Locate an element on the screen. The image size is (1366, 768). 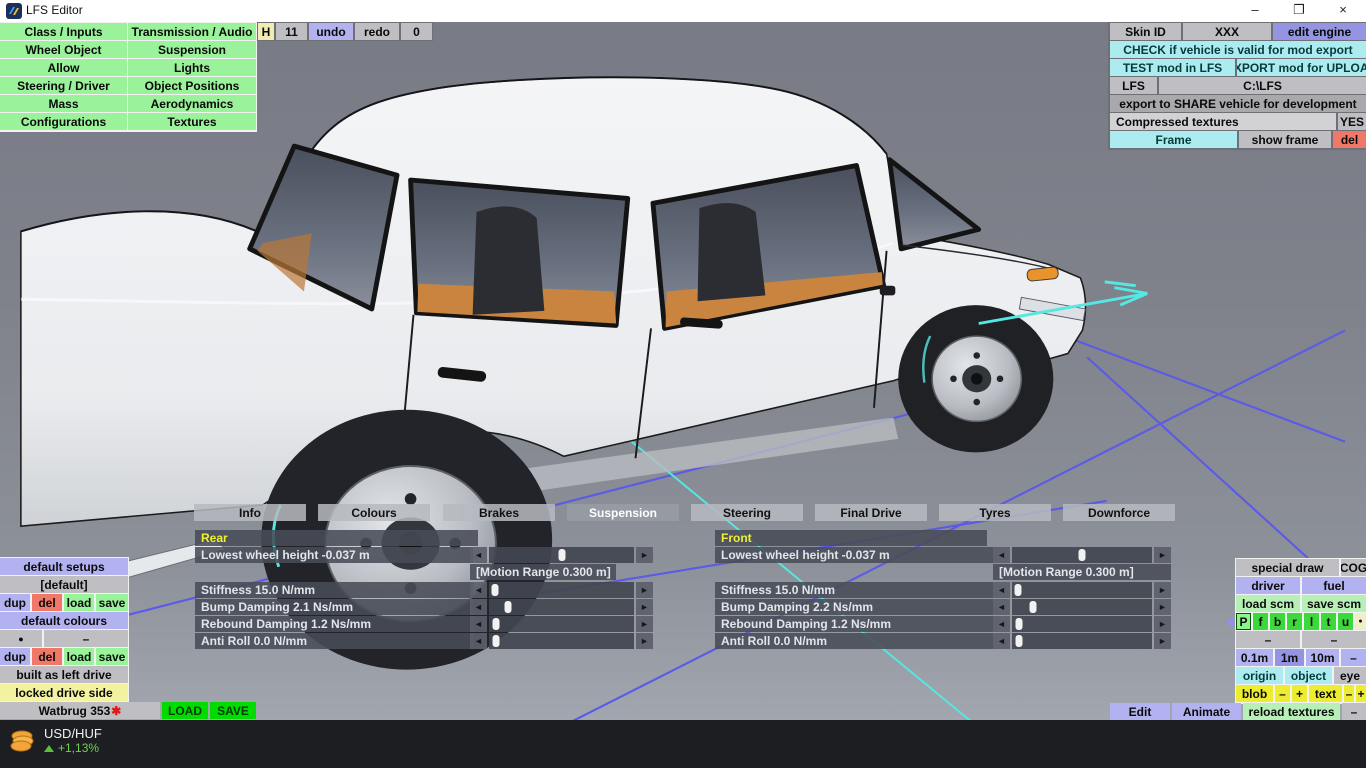
tab-steering: Steering is located at coordinates (747, 512).